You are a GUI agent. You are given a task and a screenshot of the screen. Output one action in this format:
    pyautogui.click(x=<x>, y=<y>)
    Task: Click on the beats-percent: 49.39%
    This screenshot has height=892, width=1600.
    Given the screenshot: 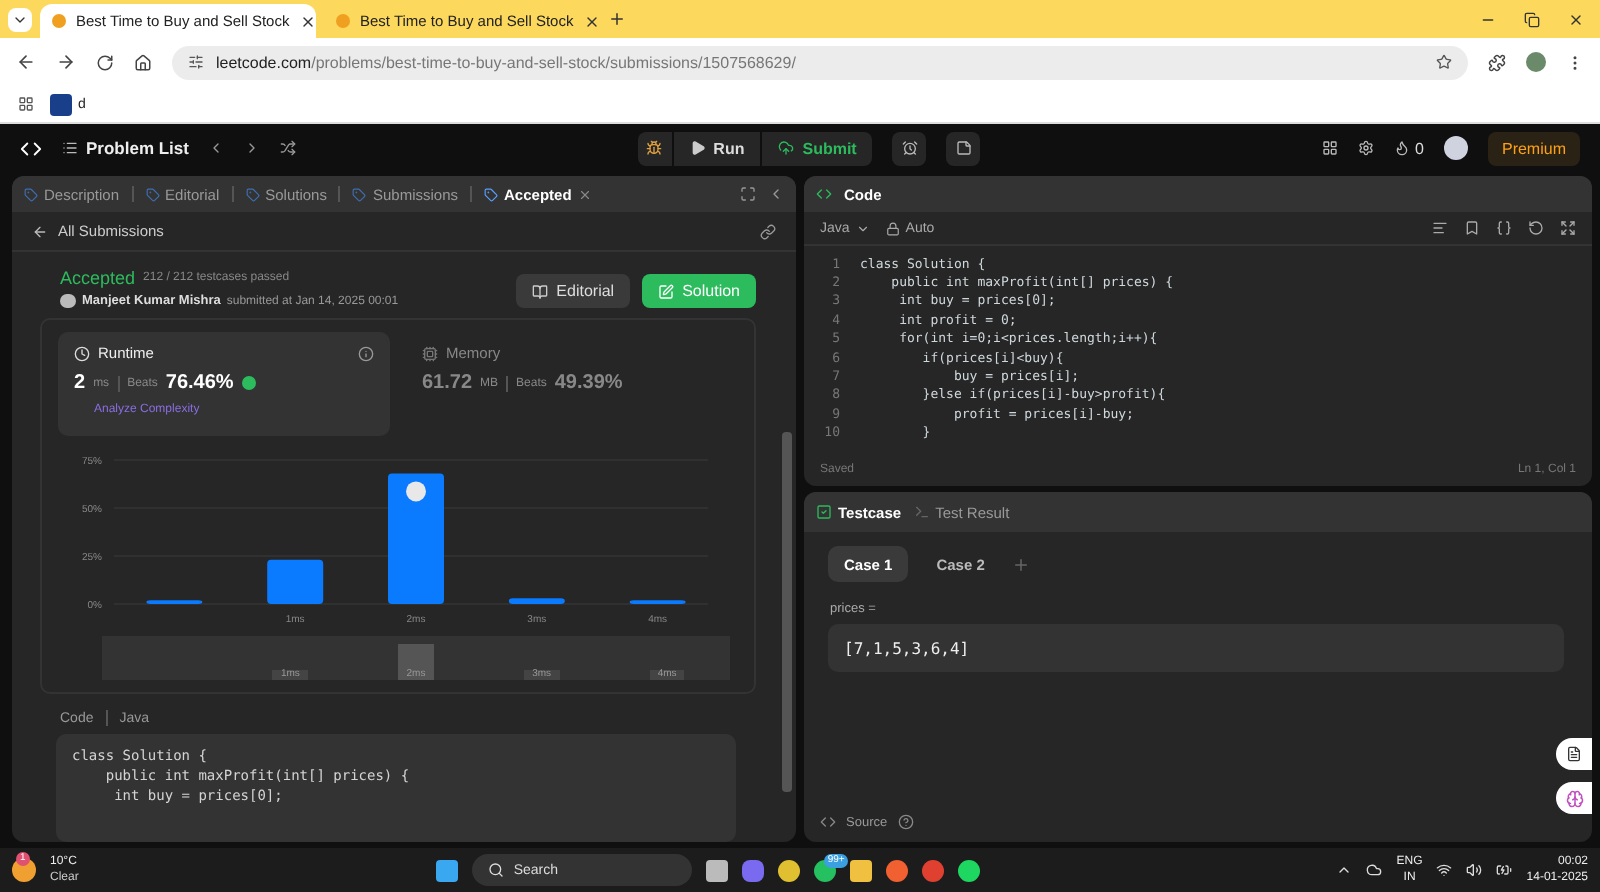 What is the action you would take?
    pyautogui.click(x=588, y=383)
    